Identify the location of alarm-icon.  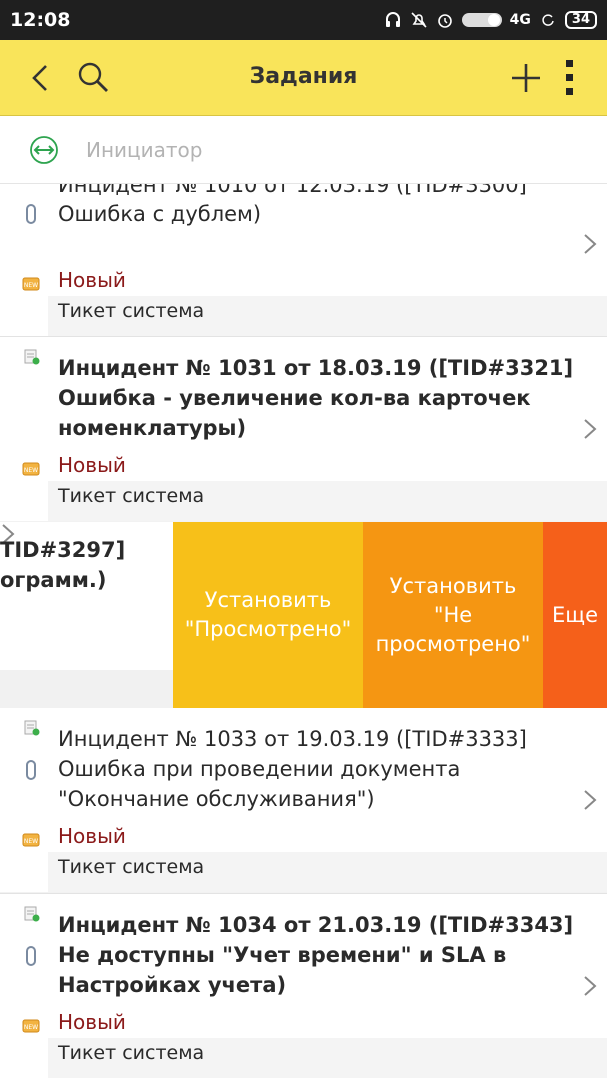
(445, 20).